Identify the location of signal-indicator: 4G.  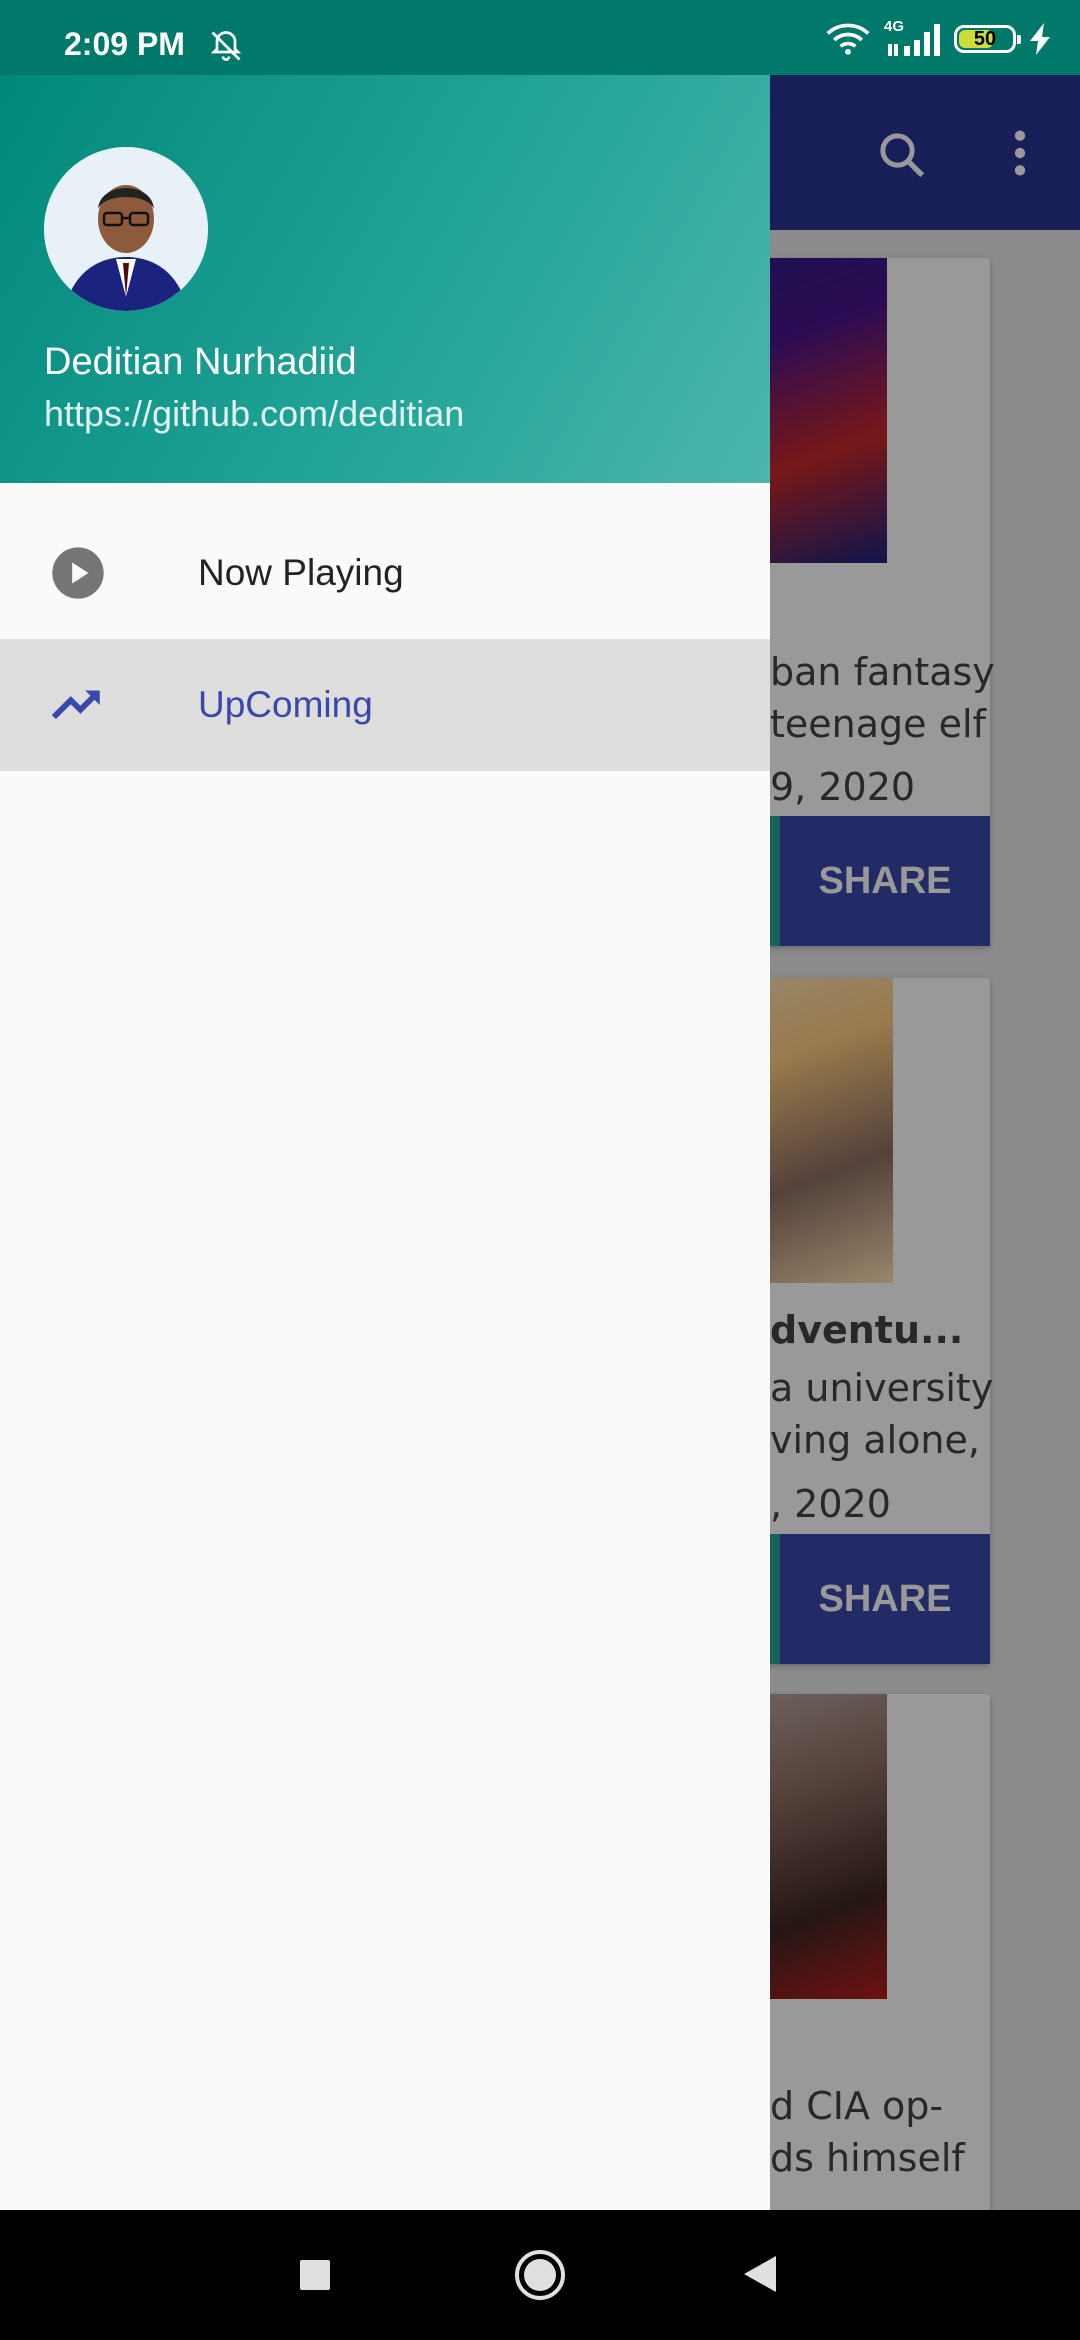
(912, 37).